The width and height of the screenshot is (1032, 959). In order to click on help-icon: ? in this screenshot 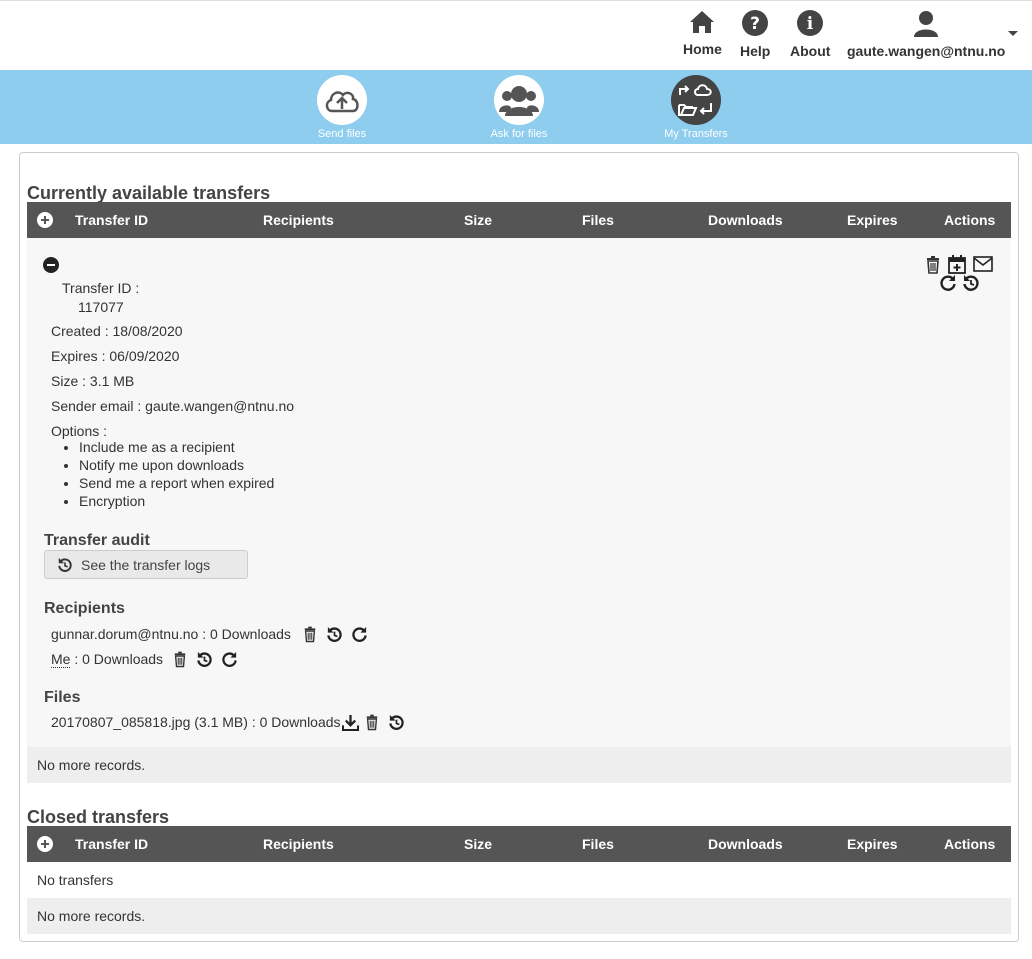, I will do `click(755, 23)`.